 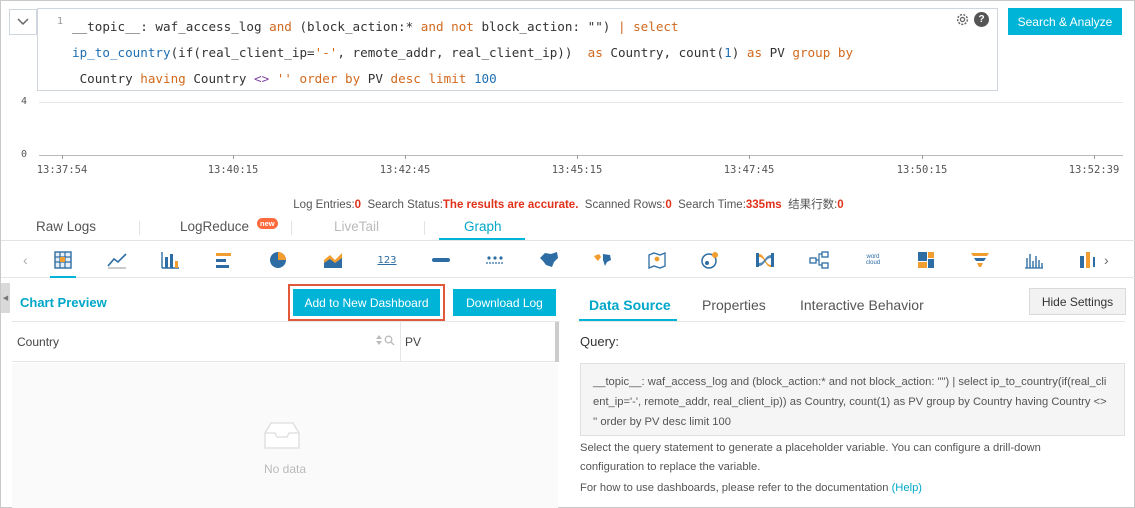 What do you see at coordinates (280, 26) in the screenshot?
I see `code-token: and` at bounding box center [280, 26].